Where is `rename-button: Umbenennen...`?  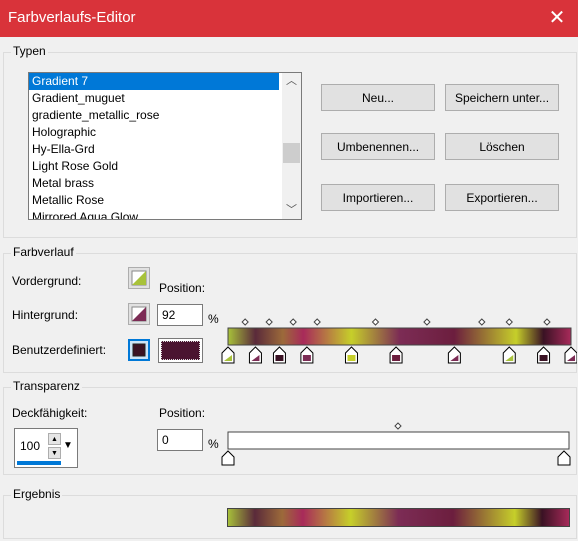 rename-button: Umbenennen... is located at coordinates (378, 146).